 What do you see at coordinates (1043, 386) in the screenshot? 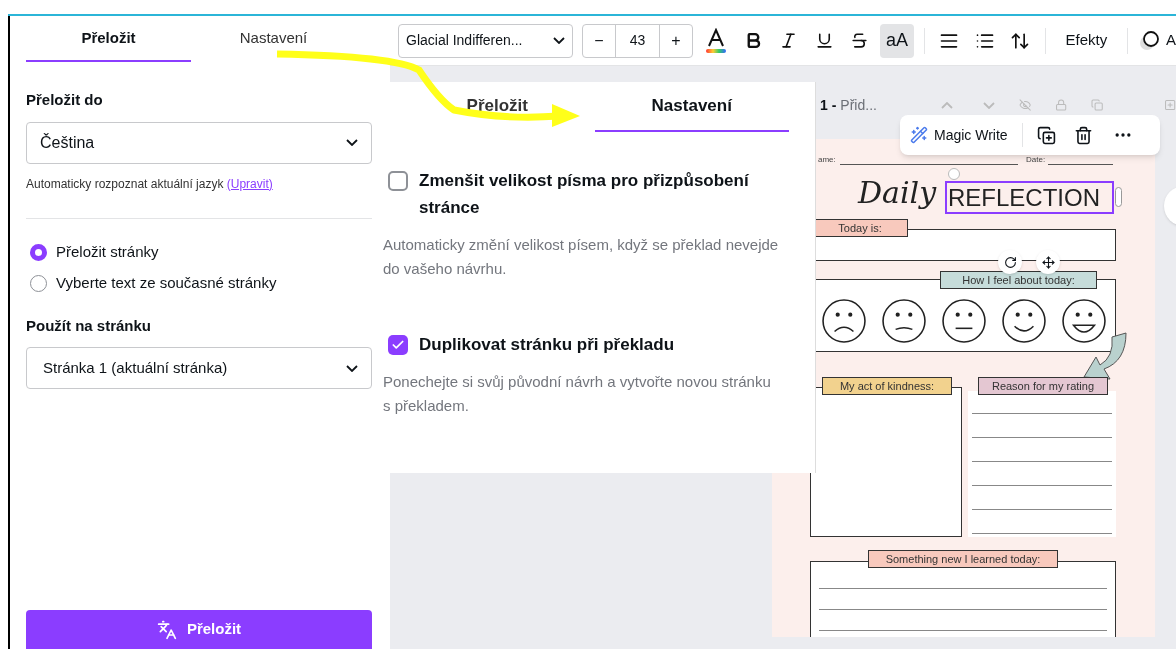
I see `section-label: Reason for my rating` at bounding box center [1043, 386].